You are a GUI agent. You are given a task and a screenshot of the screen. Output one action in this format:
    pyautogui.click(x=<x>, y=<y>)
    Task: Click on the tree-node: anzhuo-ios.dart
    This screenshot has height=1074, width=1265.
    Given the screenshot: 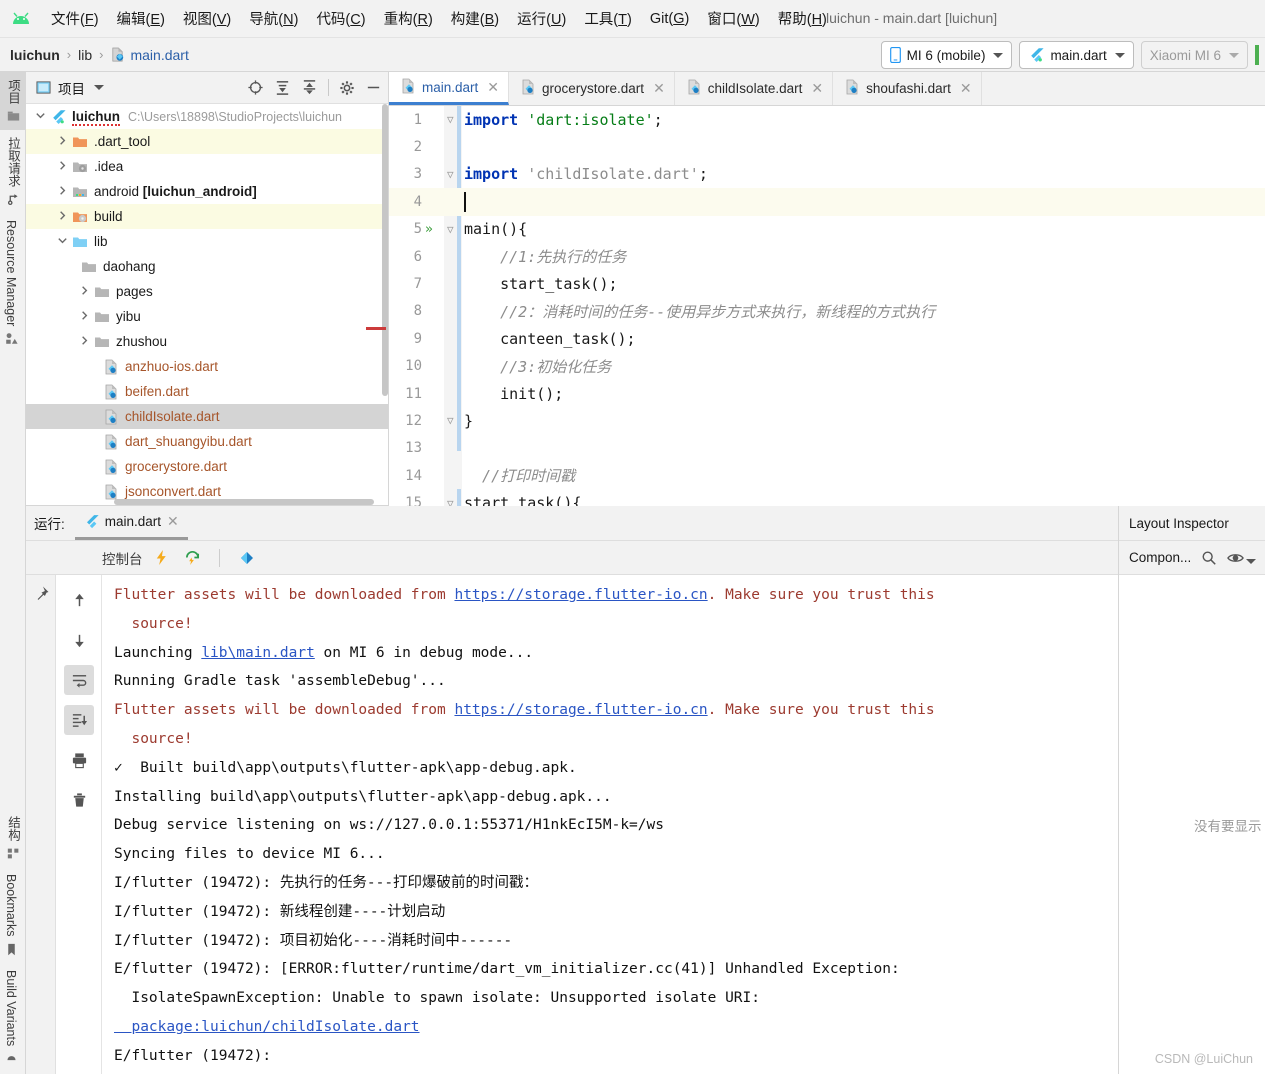 What is the action you would take?
    pyautogui.click(x=207, y=366)
    